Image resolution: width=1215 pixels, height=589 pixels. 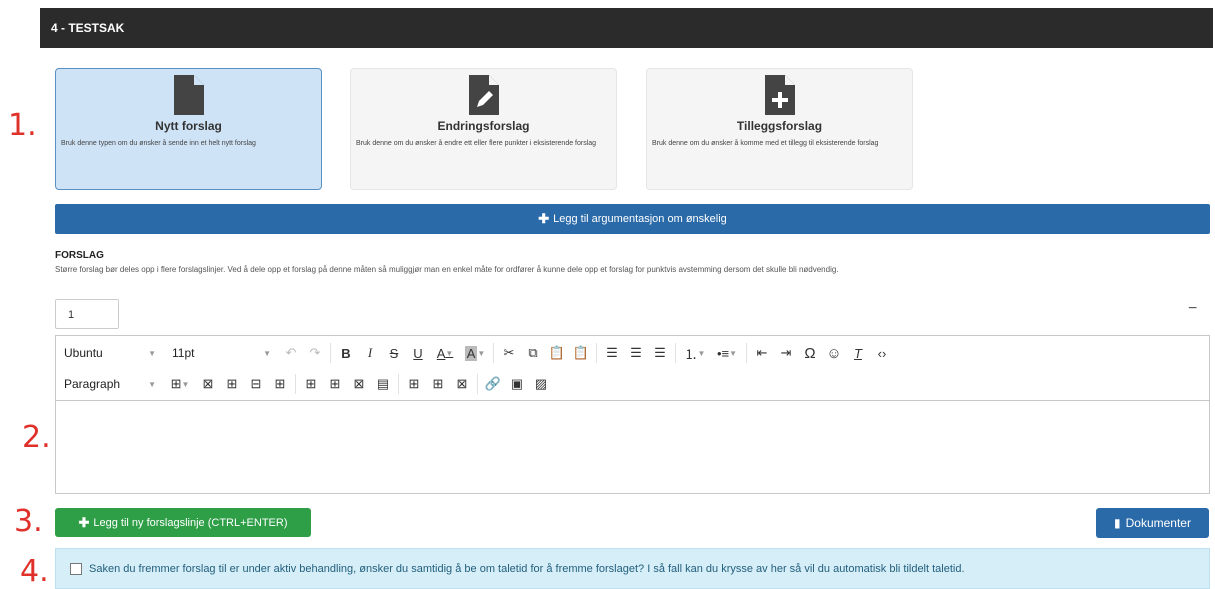 What do you see at coordinates (83, 353) in the screenshot?
I see `font-family-value: Ubuntu` at bounding box center [83, 353].